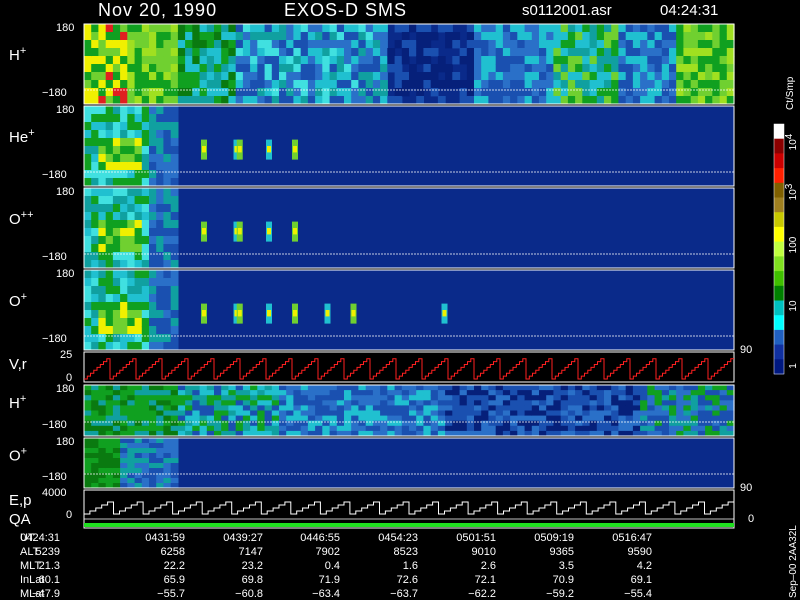 This screenshot has width=800, height=600. What do you see at coordinates (779, 293) in the screenshot?
I see `colorbar-segment` at bounding box center [779, 293].